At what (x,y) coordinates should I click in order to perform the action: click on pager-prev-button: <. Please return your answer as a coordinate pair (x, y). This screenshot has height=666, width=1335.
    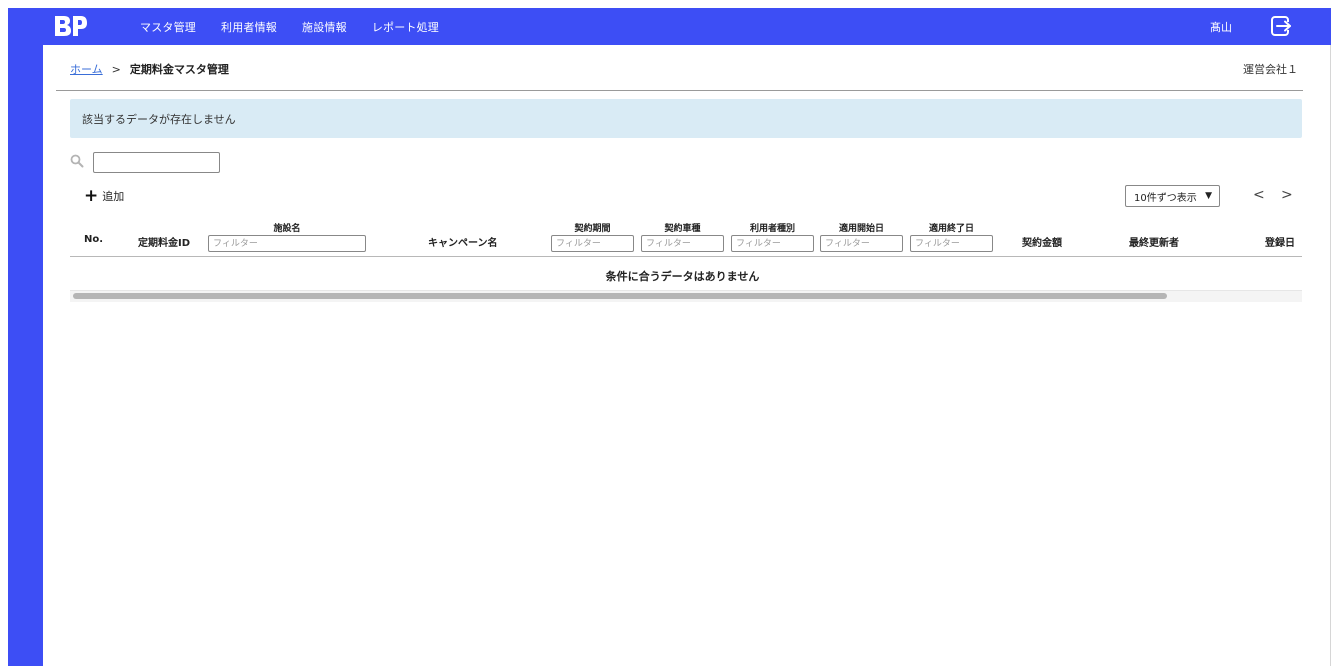
    Looking at the image, I should click on (1259, 195).